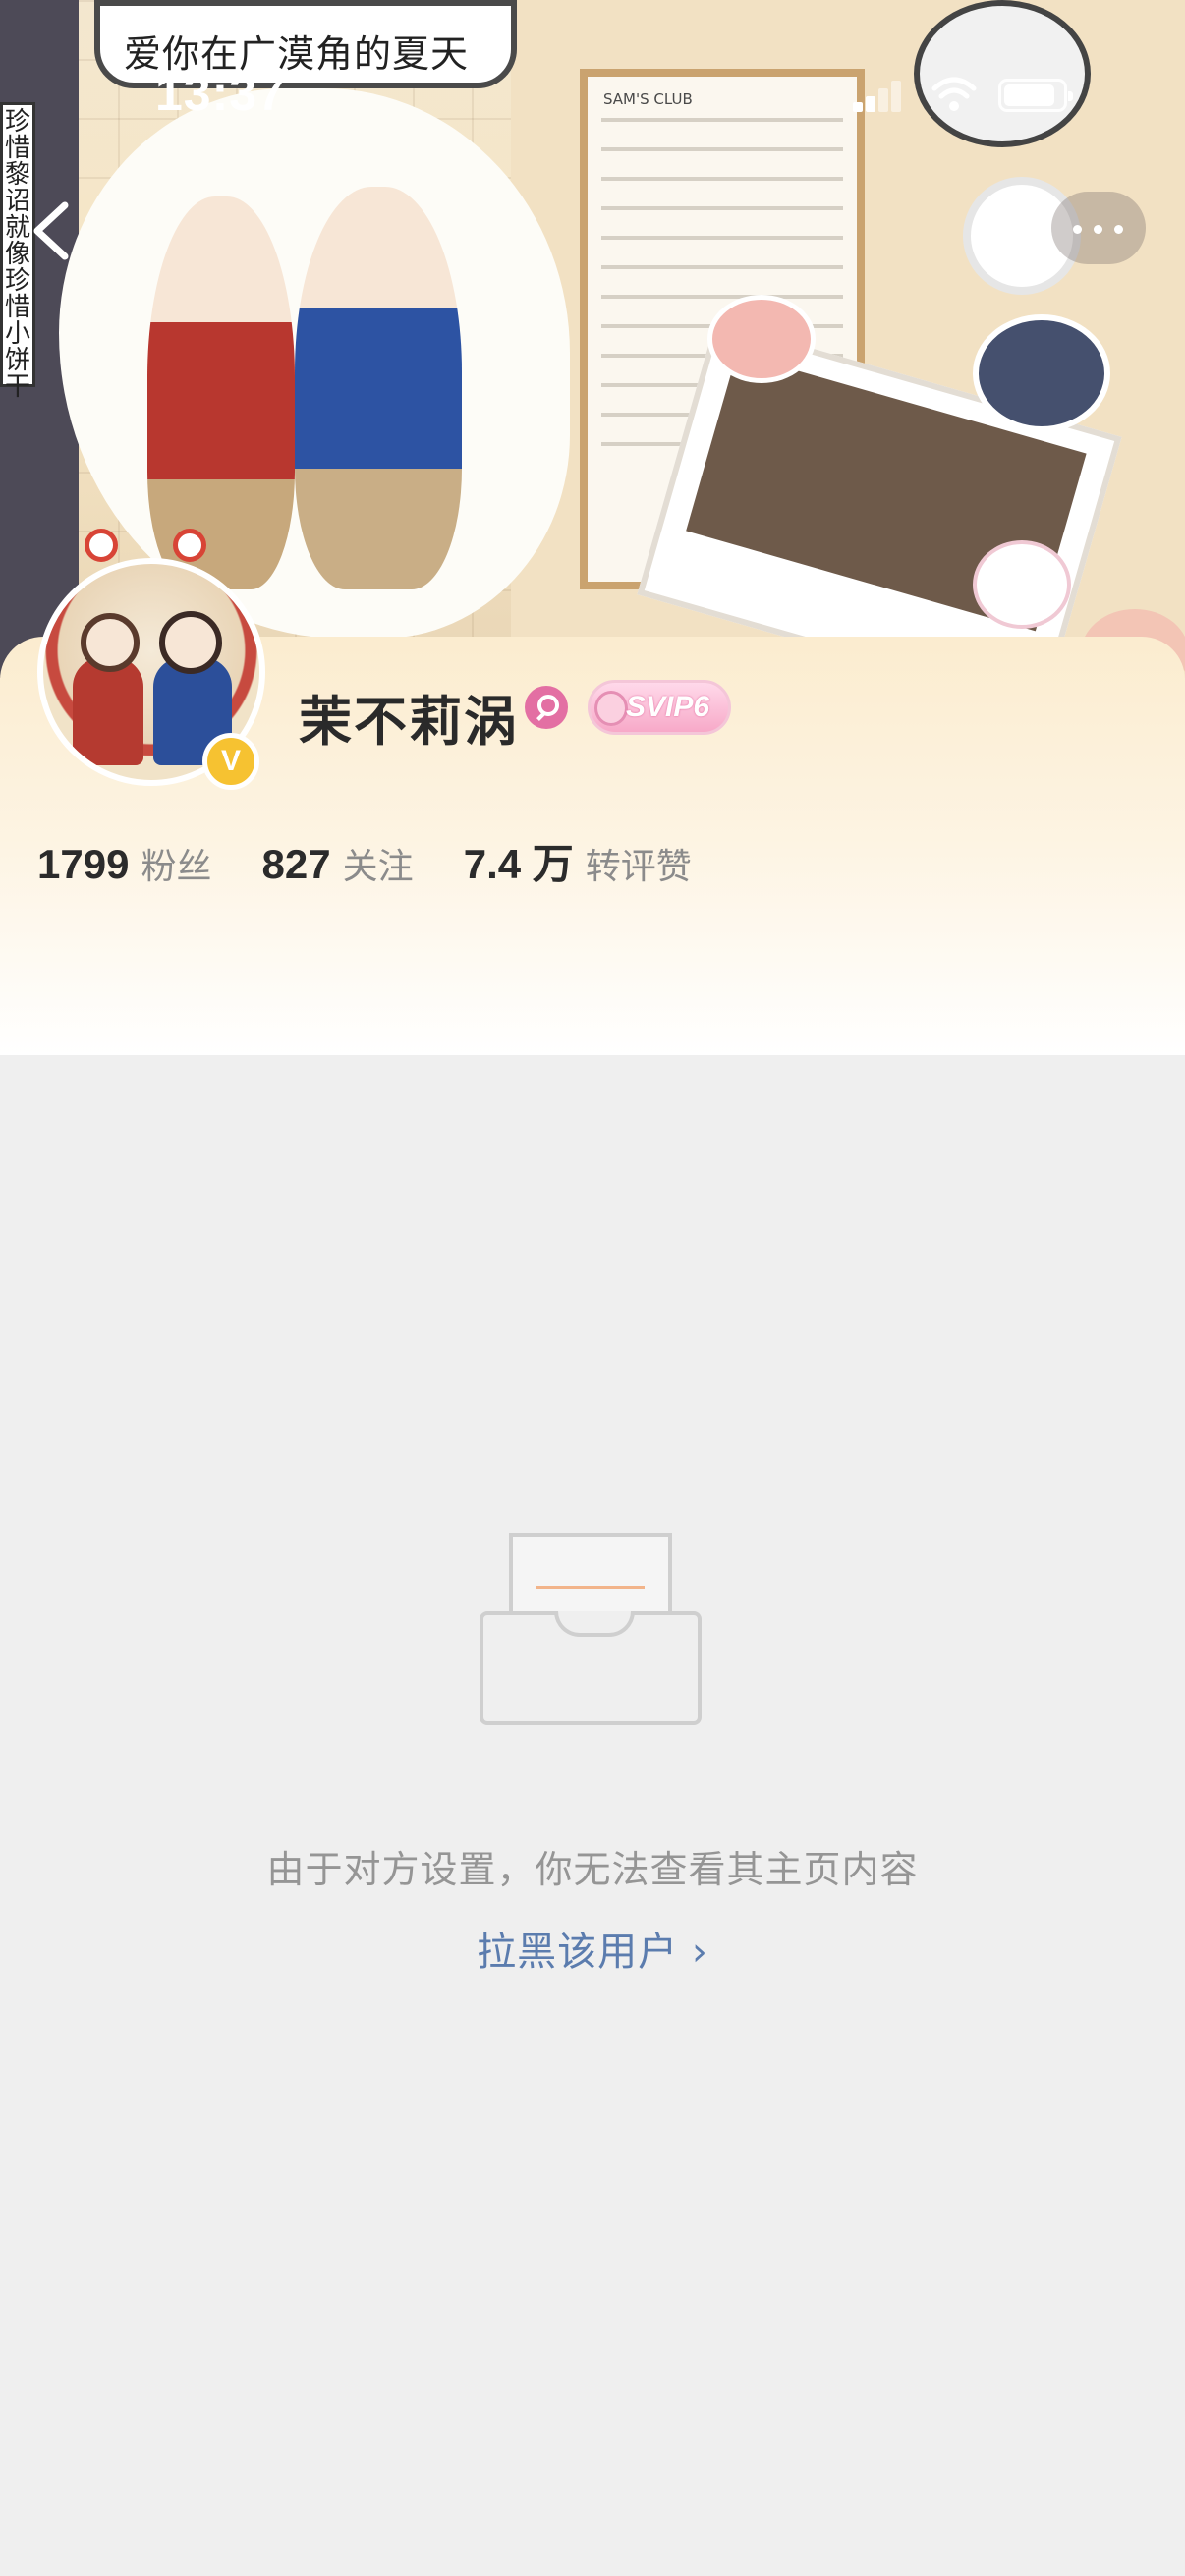  I want to click on back-button, so click(54, 231).